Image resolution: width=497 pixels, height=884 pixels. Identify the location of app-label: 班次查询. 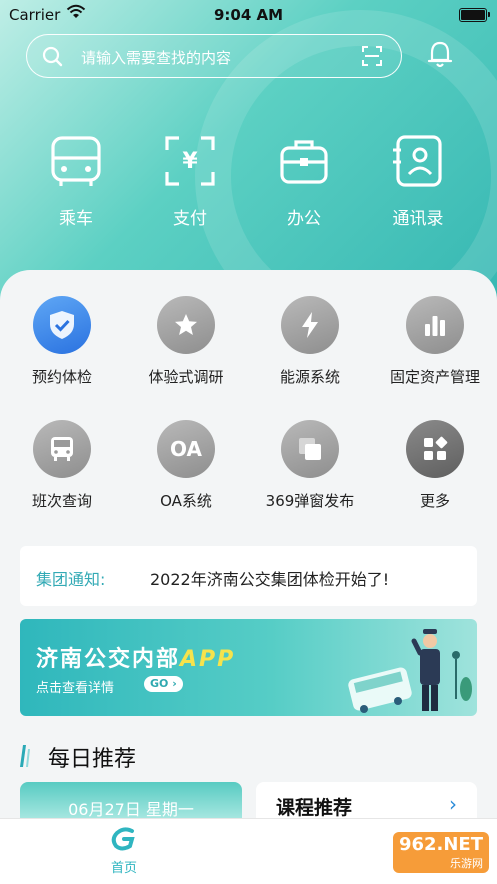
(61, 501).